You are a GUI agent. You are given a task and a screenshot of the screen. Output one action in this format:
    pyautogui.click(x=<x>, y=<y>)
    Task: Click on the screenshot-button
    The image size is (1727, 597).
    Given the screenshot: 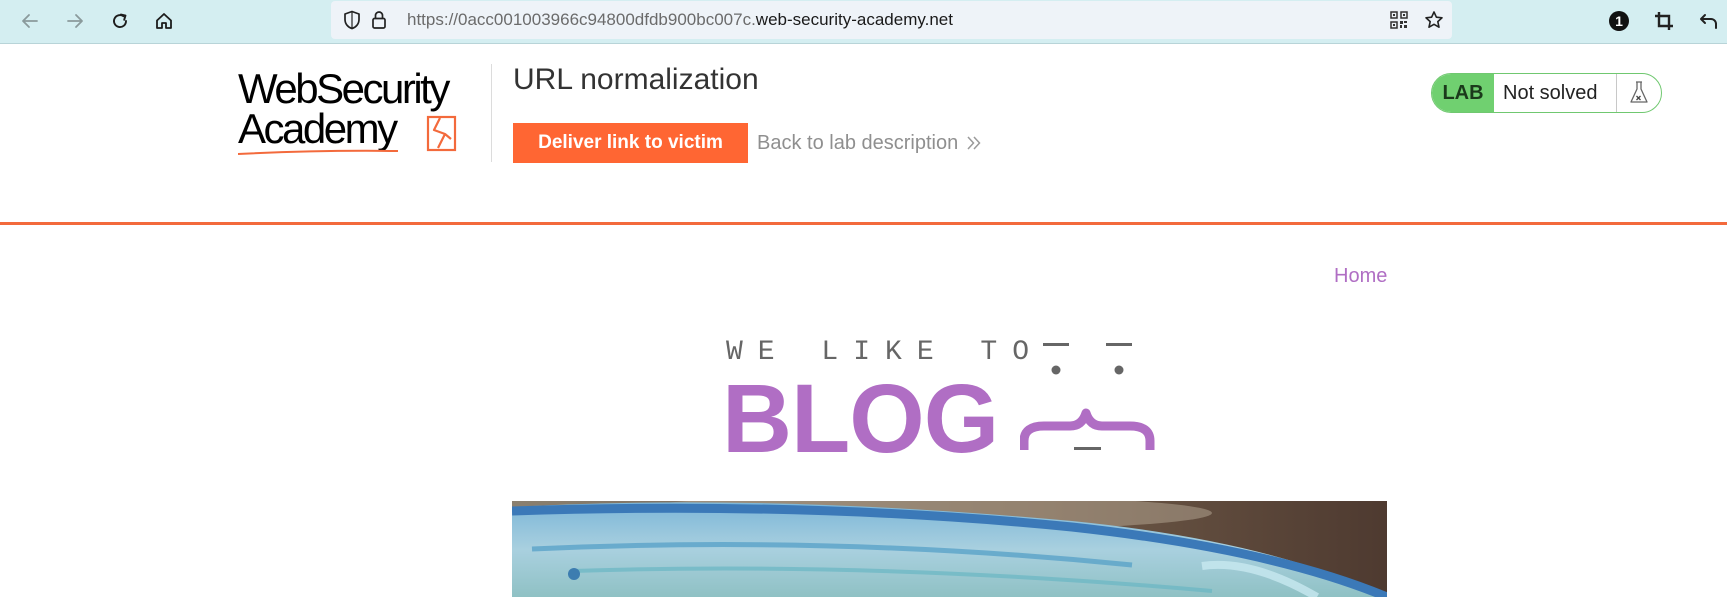 What is the action you would take?
    pyautogui.click(x=1664, y=21)
    